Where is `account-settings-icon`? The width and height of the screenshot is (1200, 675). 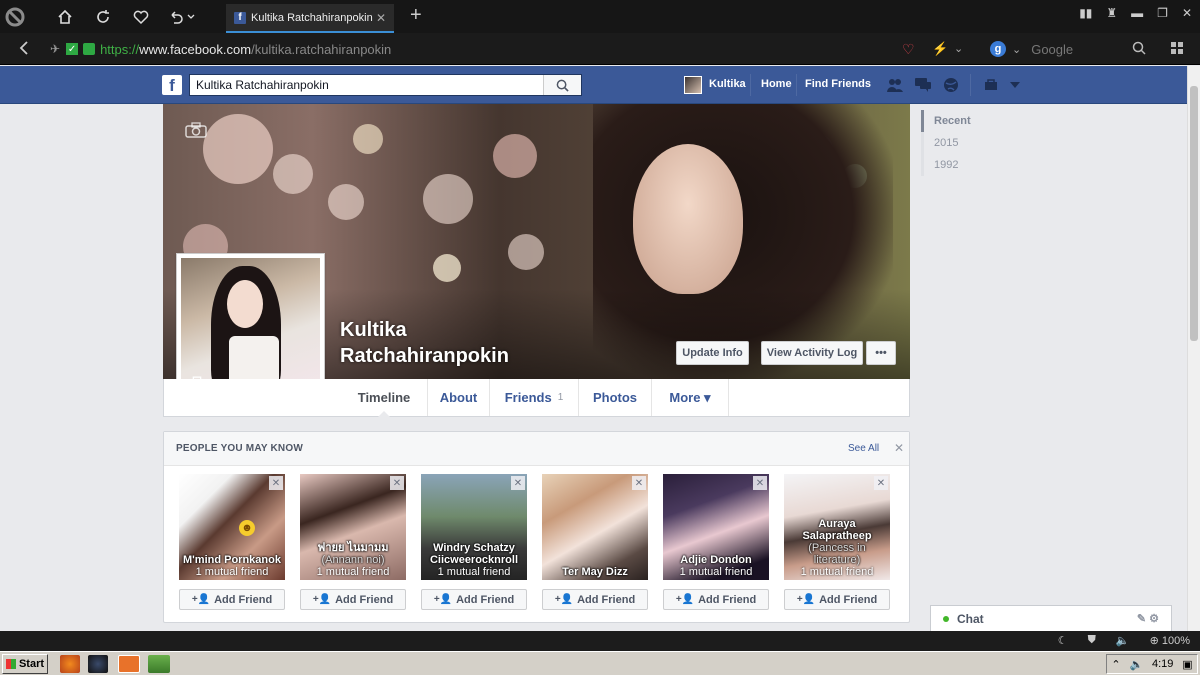 account-settings-icon is located at coordinates (1015, 85).